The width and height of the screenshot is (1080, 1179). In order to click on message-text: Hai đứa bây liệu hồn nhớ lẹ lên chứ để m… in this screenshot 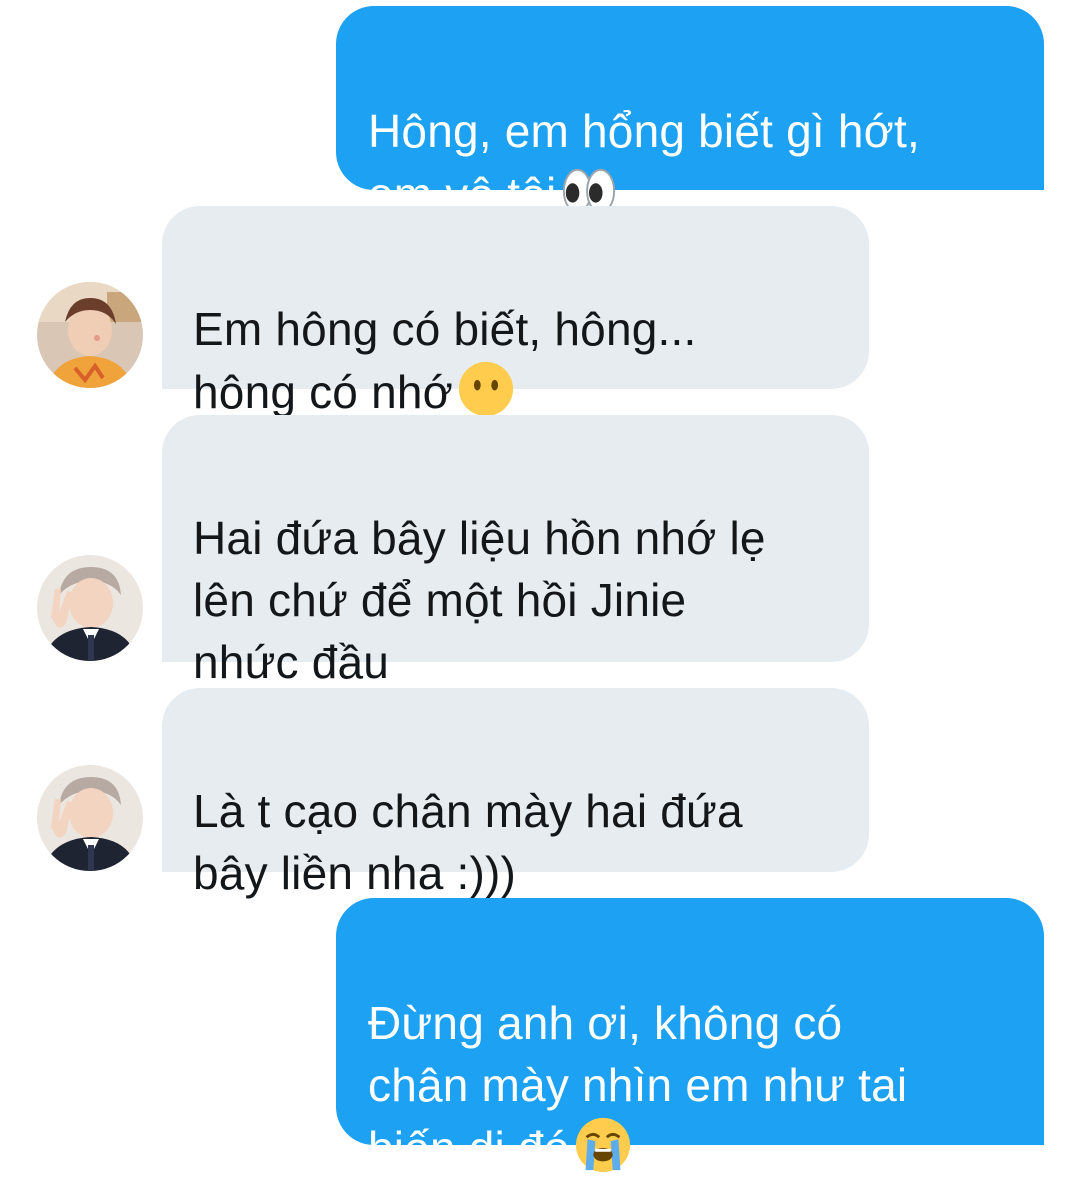, I will do `click(479, 600)`.